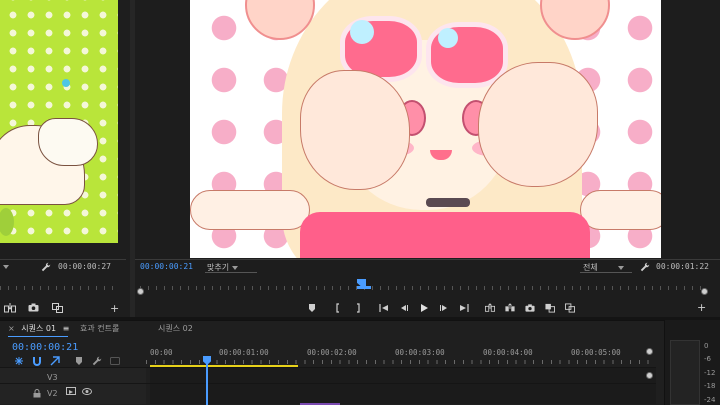  I want to click on go-to-out-button, so click(464, 308).